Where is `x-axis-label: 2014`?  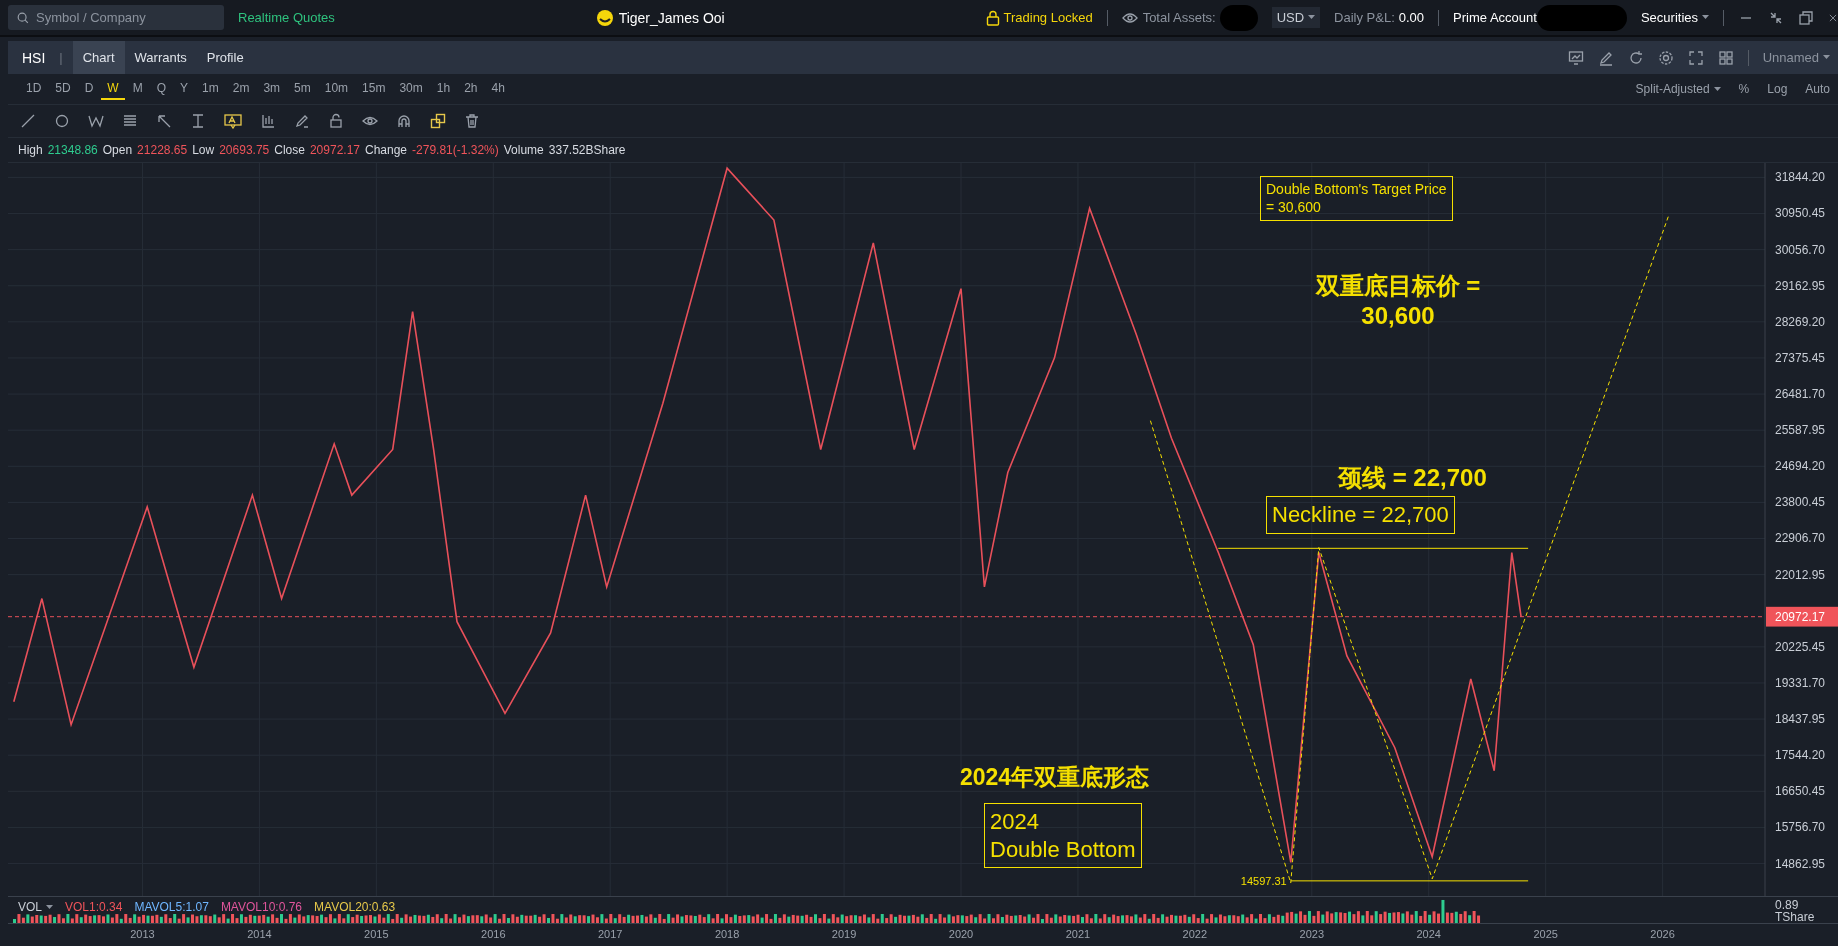 x-axis-label: 2014 is located at coordinates (259, 934).